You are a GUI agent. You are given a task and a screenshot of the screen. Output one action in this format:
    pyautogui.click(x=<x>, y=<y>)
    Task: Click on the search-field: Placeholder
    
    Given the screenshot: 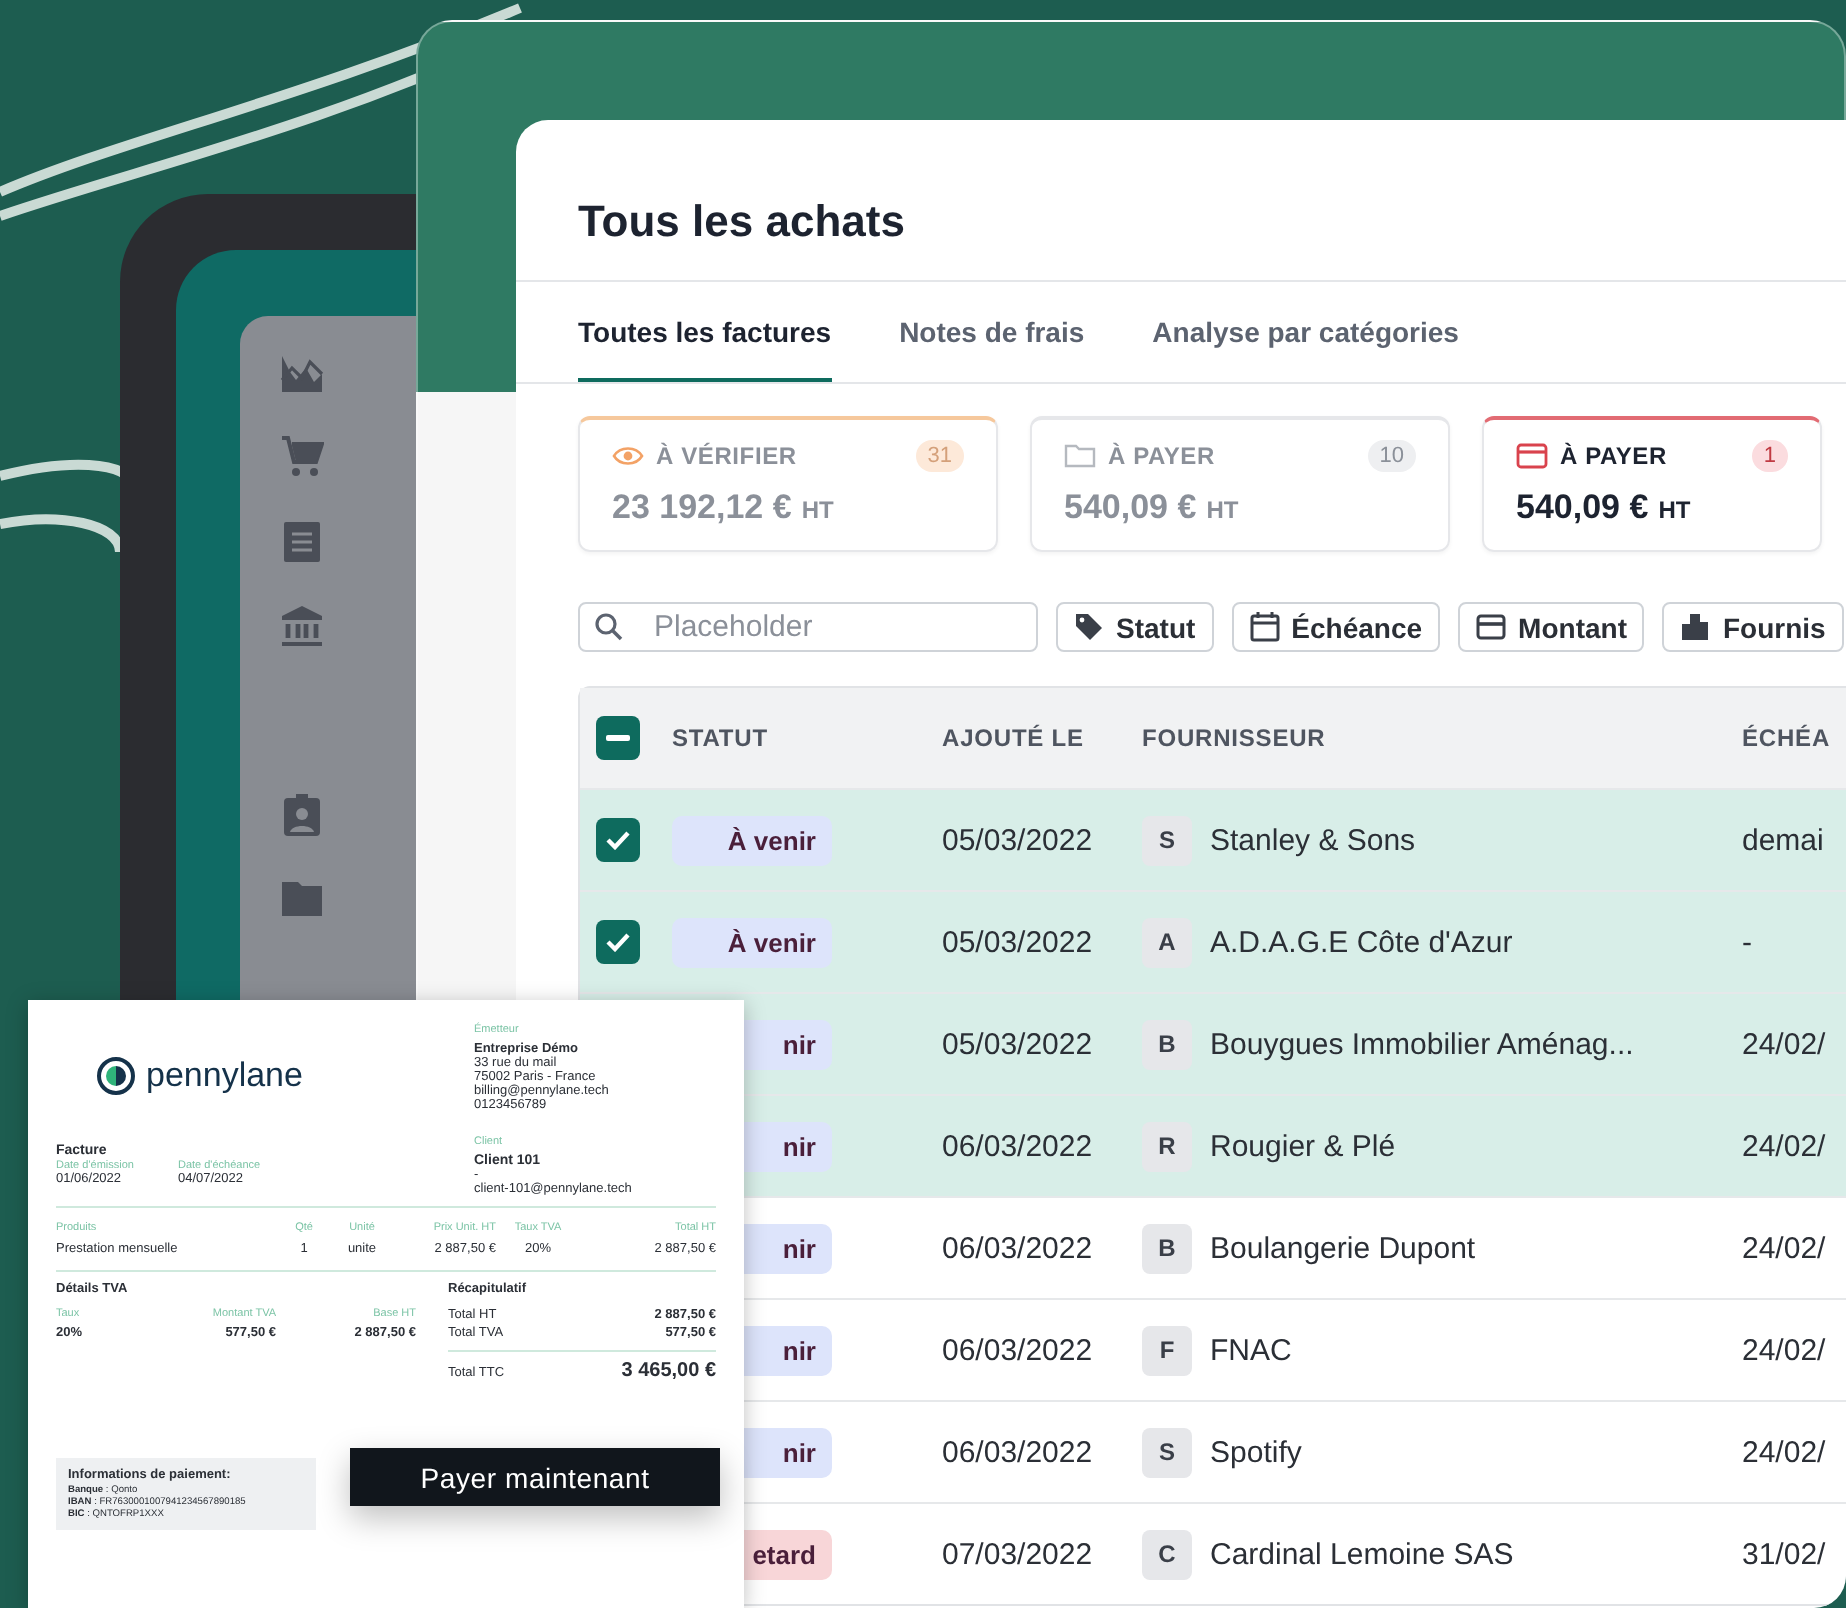 What is the action you would take?
    pyautogui.click(x=808, y=627)
    